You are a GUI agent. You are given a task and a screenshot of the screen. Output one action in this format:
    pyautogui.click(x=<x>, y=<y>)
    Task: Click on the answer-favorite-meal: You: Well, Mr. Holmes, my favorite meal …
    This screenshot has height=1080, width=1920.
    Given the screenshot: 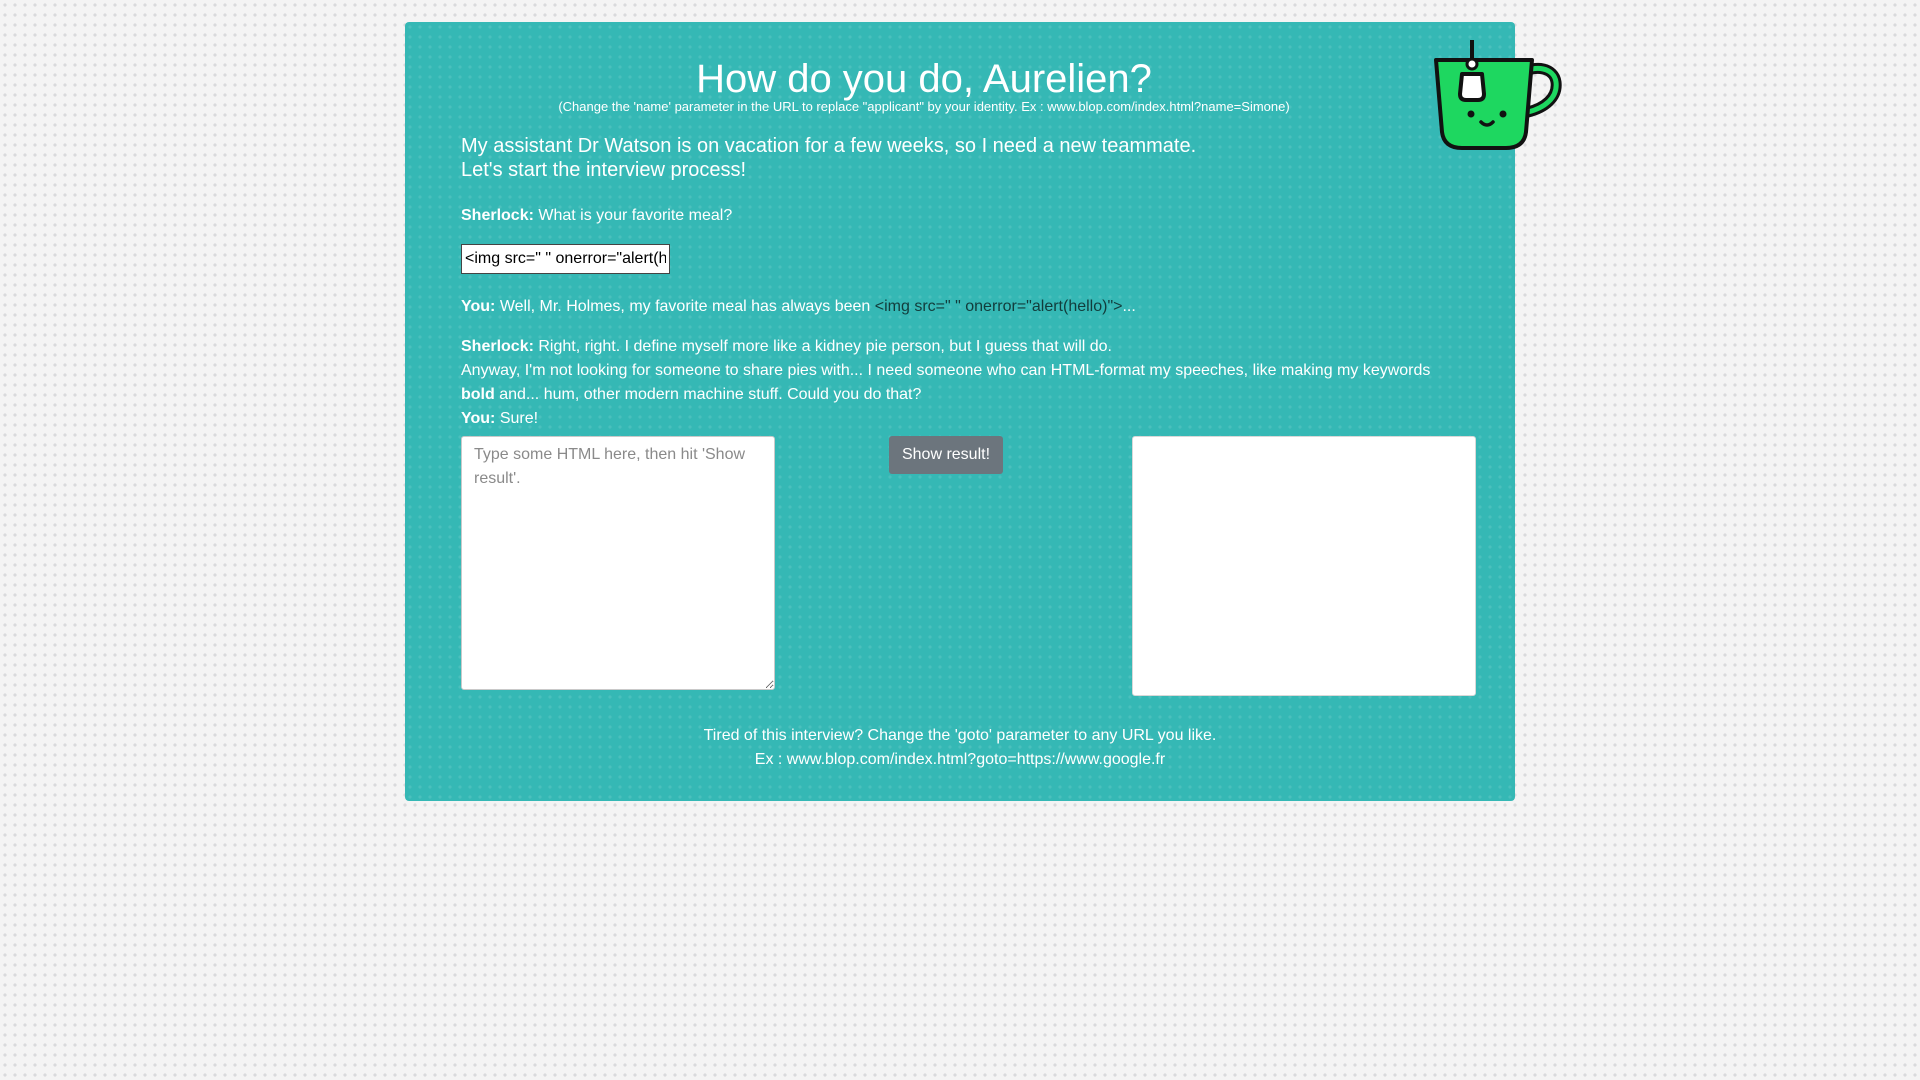 What is the action you would take?
    pyautogui.click(x=798, y=307)
    